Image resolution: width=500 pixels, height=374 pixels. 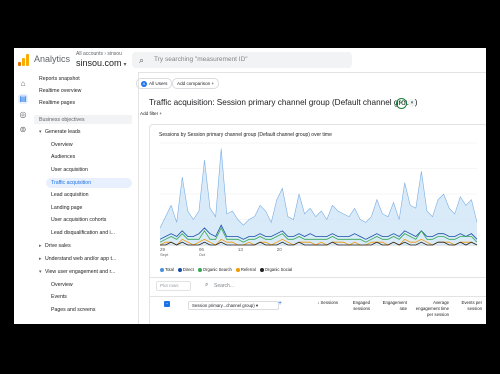 I want to click on sidebar-item-realtime-pages: Realtime pages, so click(x=57, y=103).